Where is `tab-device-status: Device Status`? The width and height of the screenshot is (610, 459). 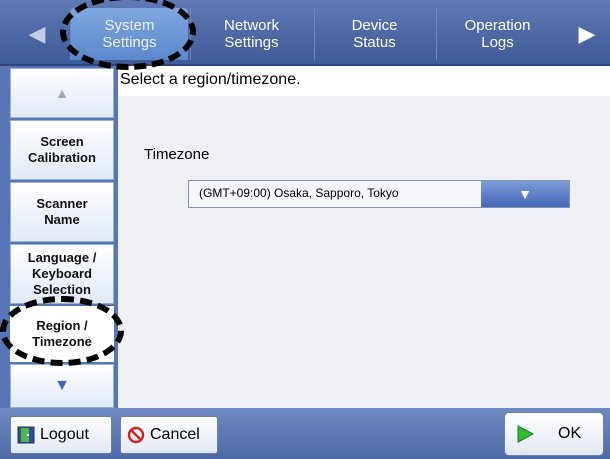 tab-device-status: Device Status is located at coordinates (374, 34).